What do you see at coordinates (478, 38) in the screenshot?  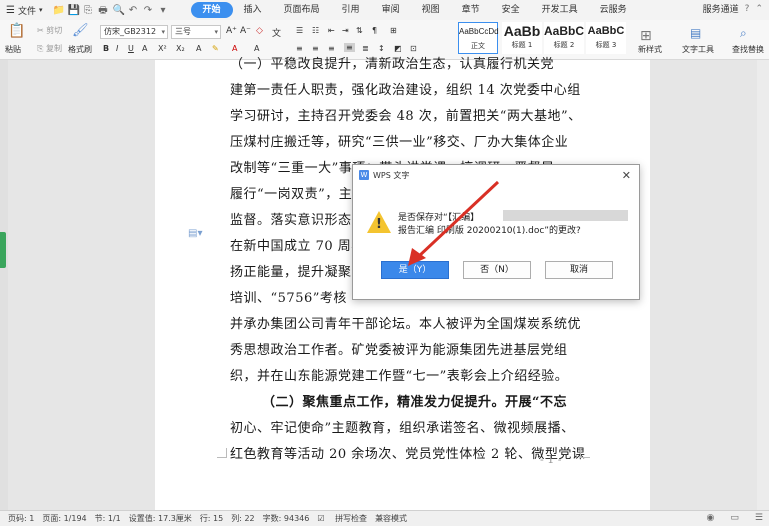 I see `style-normal: AaBbCcDd 正文` at bounding box center [478, 38].